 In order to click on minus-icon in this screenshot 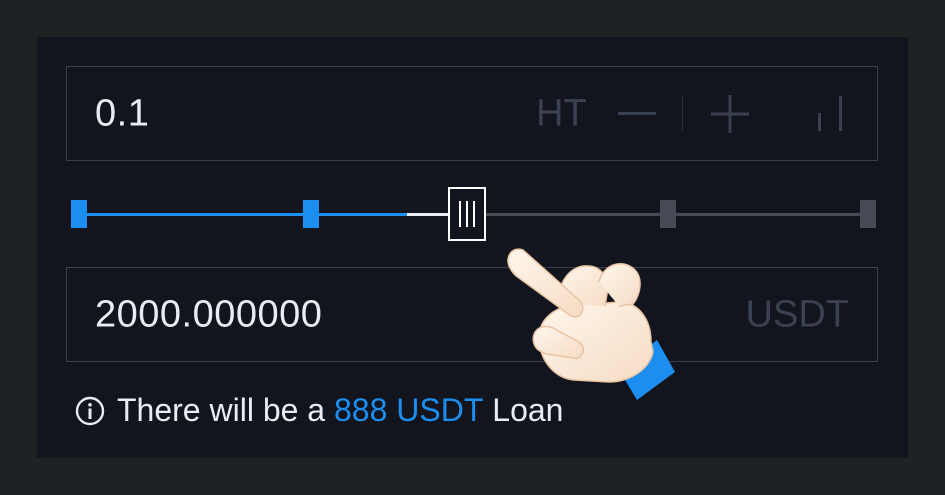, I will do `click(637, 113)`.